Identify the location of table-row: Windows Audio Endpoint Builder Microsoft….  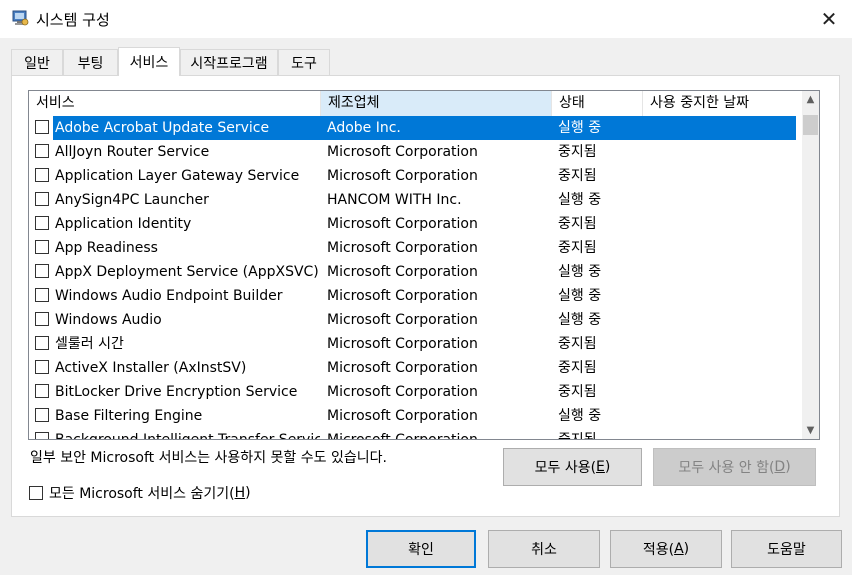
(415, 296).